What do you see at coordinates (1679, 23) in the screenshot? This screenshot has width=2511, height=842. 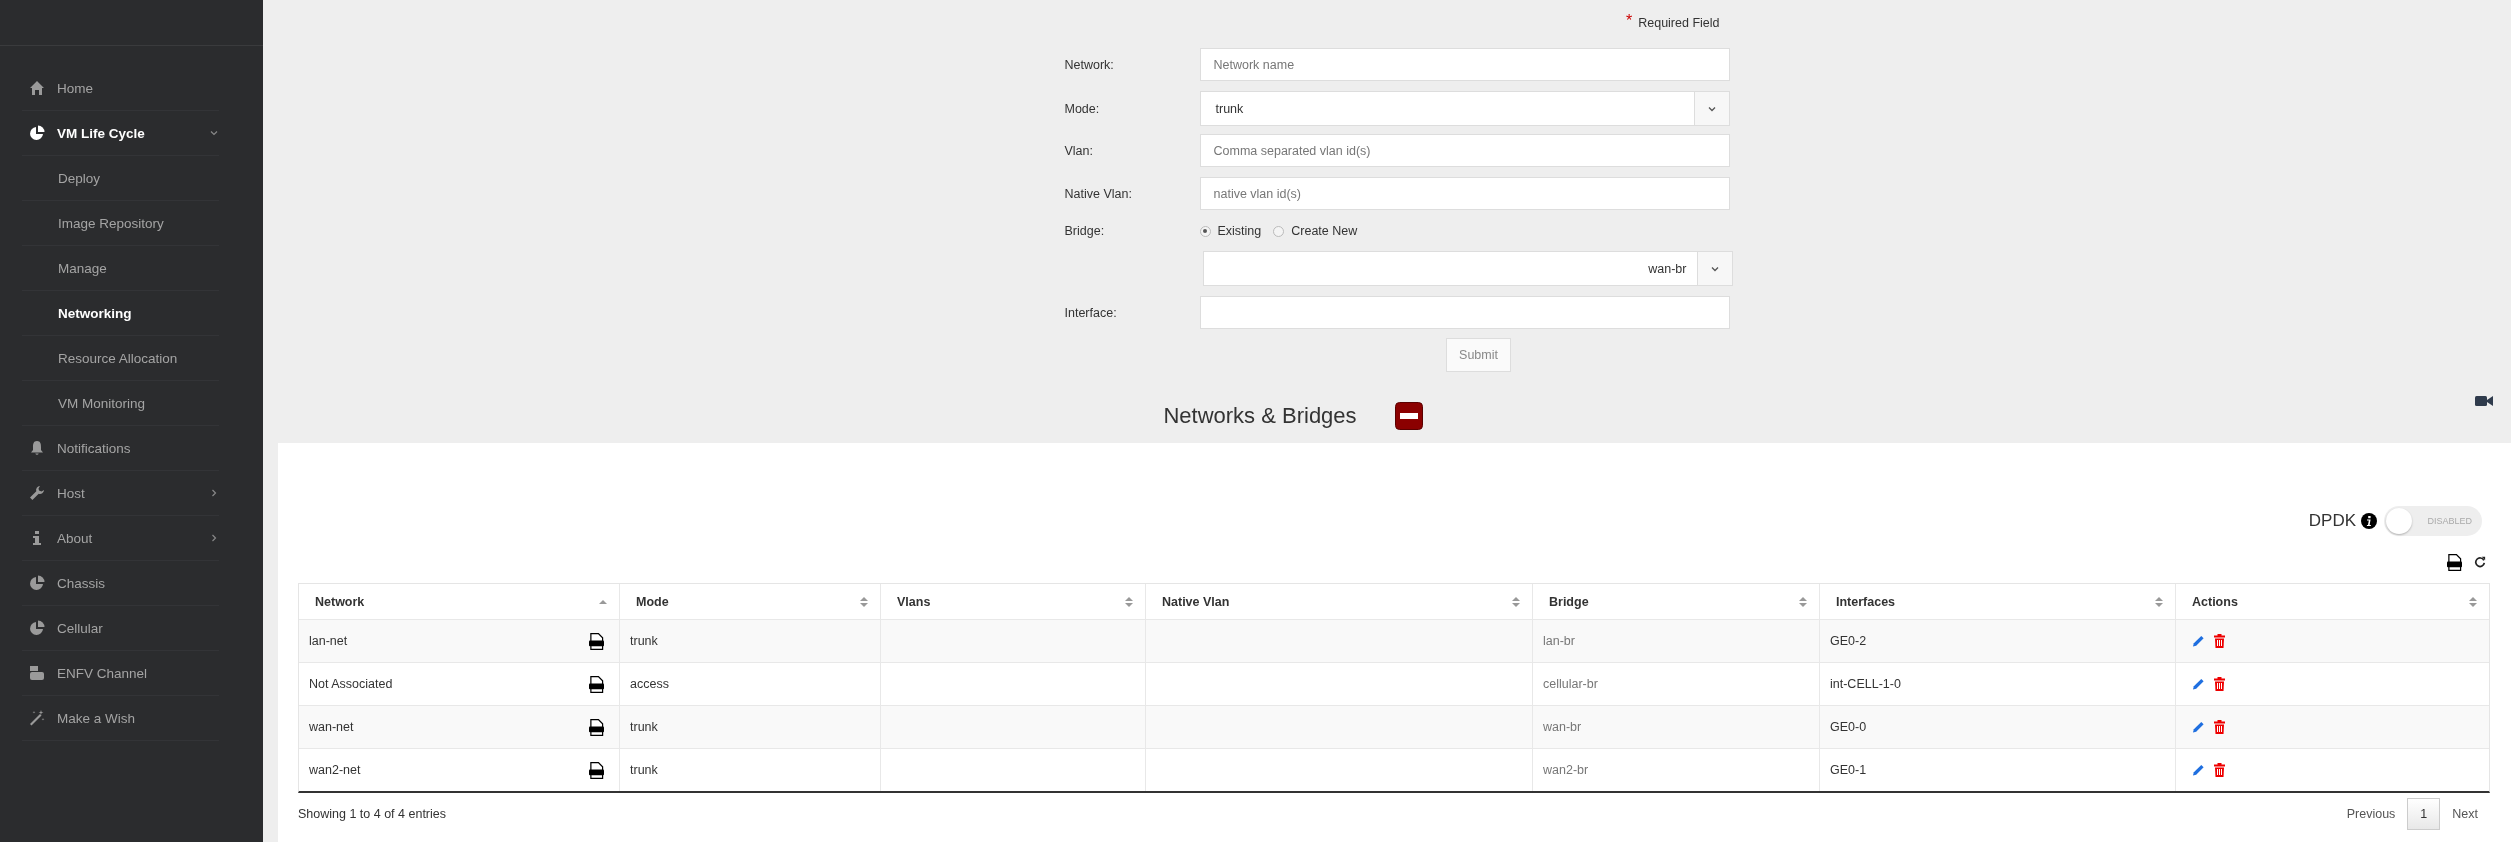 I see `required-field-note: Required Field` at bounding box center [1679, 23].